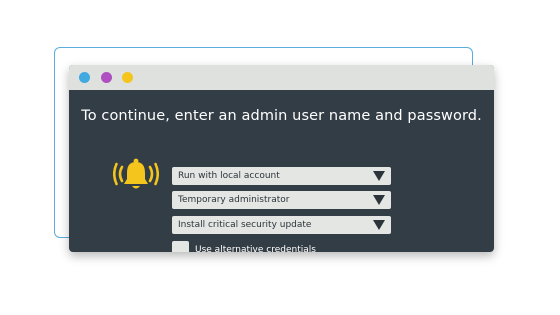 The width and height of the screenshot is (560, 315). What do you see at coordinates (229, 176) in the screenshot?
I see `account-type-dropdown-value: Run with local account` at bounding box center [229, 176].